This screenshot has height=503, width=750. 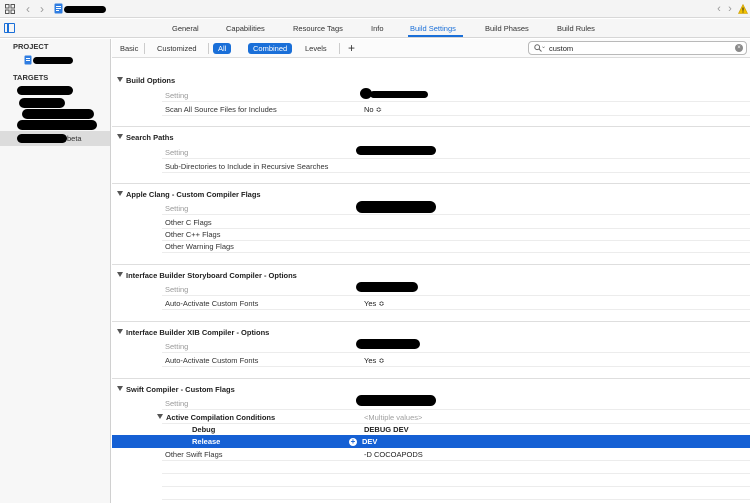 I want to click on navigator-toggle-icon, so click(x=9, y=28).